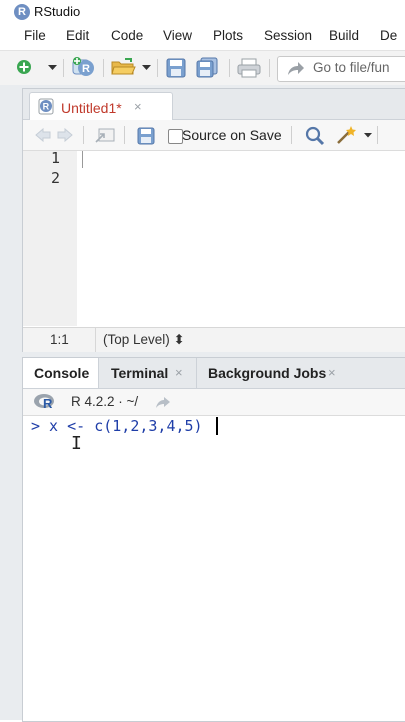 The height and width of the screenshot is (722, 405). I want to click on source-on-save-checkbox, so click(175, 136).